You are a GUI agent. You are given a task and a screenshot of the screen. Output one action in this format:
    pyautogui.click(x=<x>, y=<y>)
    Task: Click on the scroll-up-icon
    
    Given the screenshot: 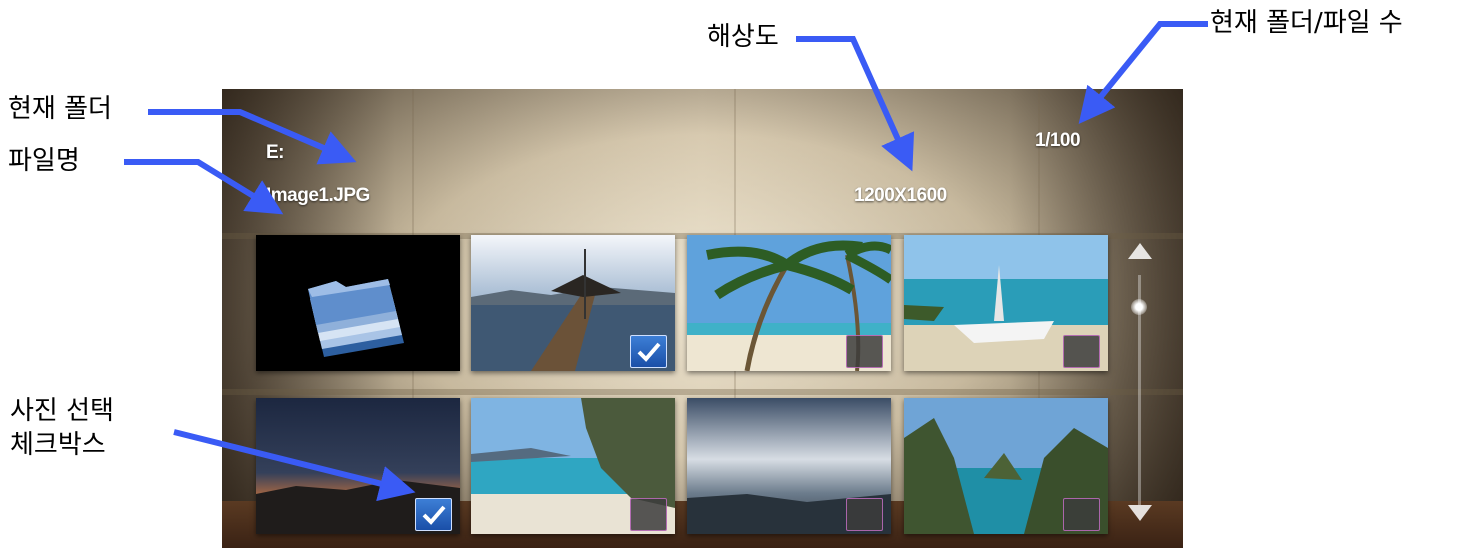 What is the action you would take?
    pyautogui.click(x=1140, y=251)
    